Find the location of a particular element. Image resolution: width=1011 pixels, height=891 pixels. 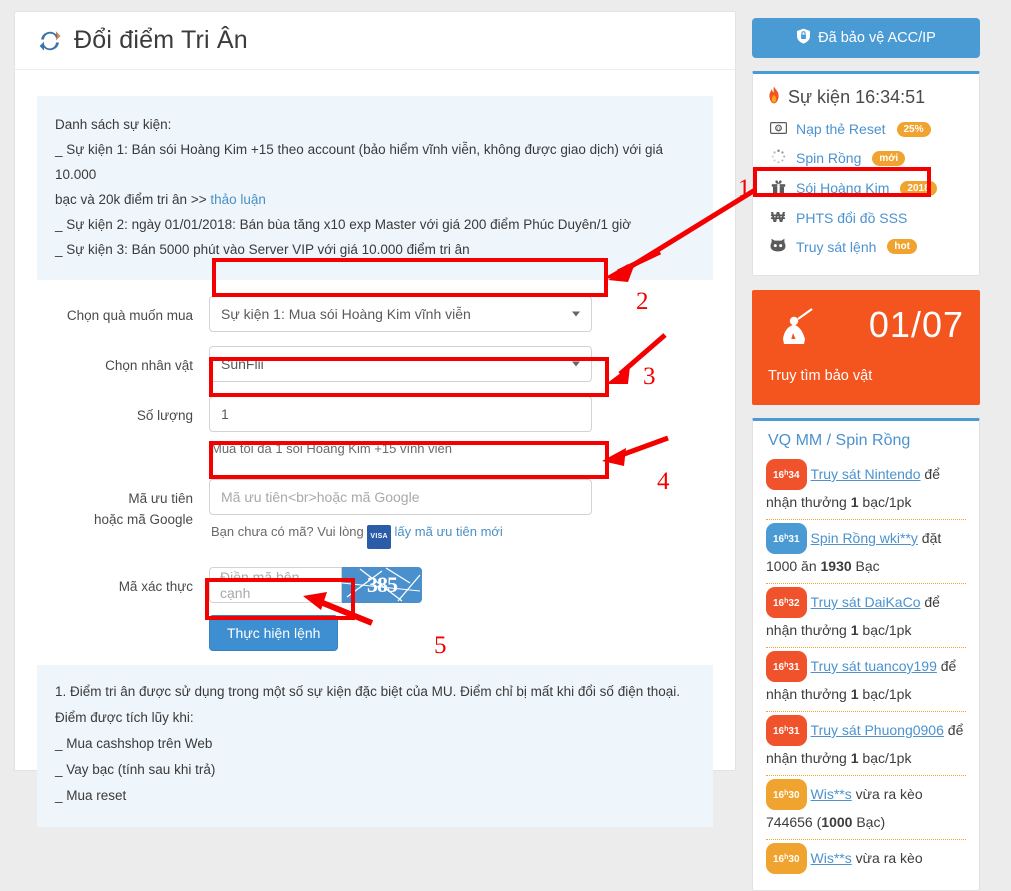

sidebar-item-badge: 2018 is located at coordinates (918, 188).